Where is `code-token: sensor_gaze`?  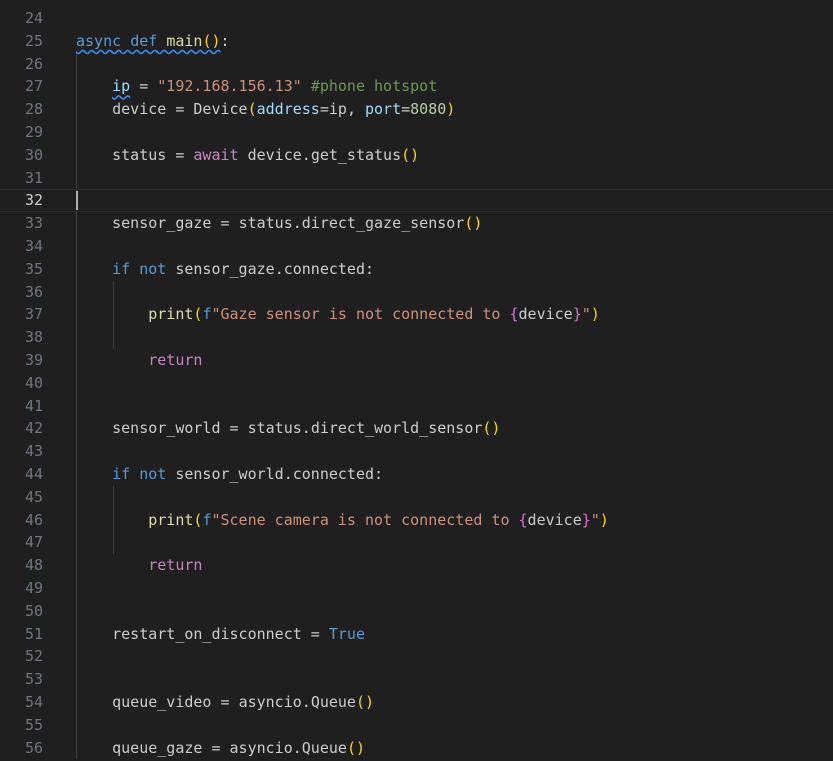 code-token: sensor_gaze is located at coordinates (225, 268).